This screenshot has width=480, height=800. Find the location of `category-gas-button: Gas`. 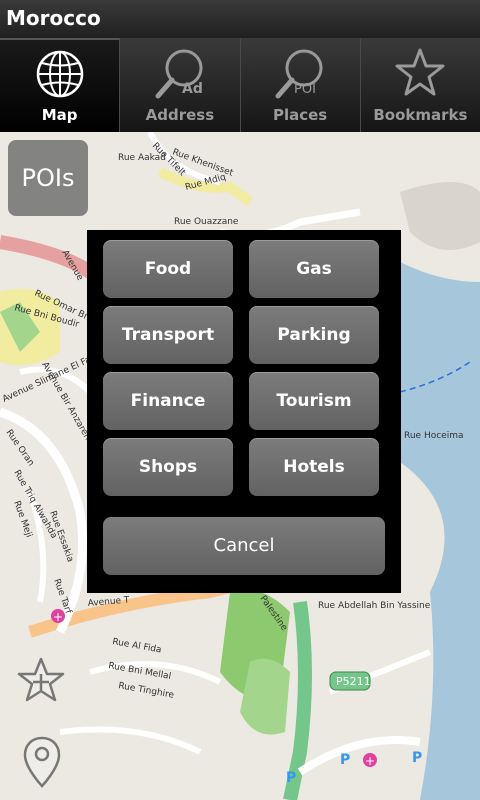

category-gas-button: Gas is located at coordinates (314, 269).